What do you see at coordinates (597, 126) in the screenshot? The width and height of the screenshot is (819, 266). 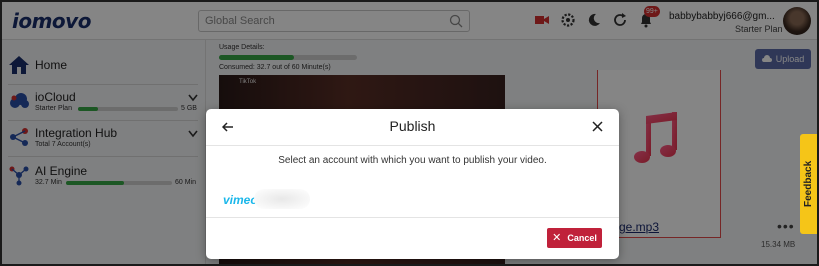 I see `close-icon` at bounding box center [597, 126].